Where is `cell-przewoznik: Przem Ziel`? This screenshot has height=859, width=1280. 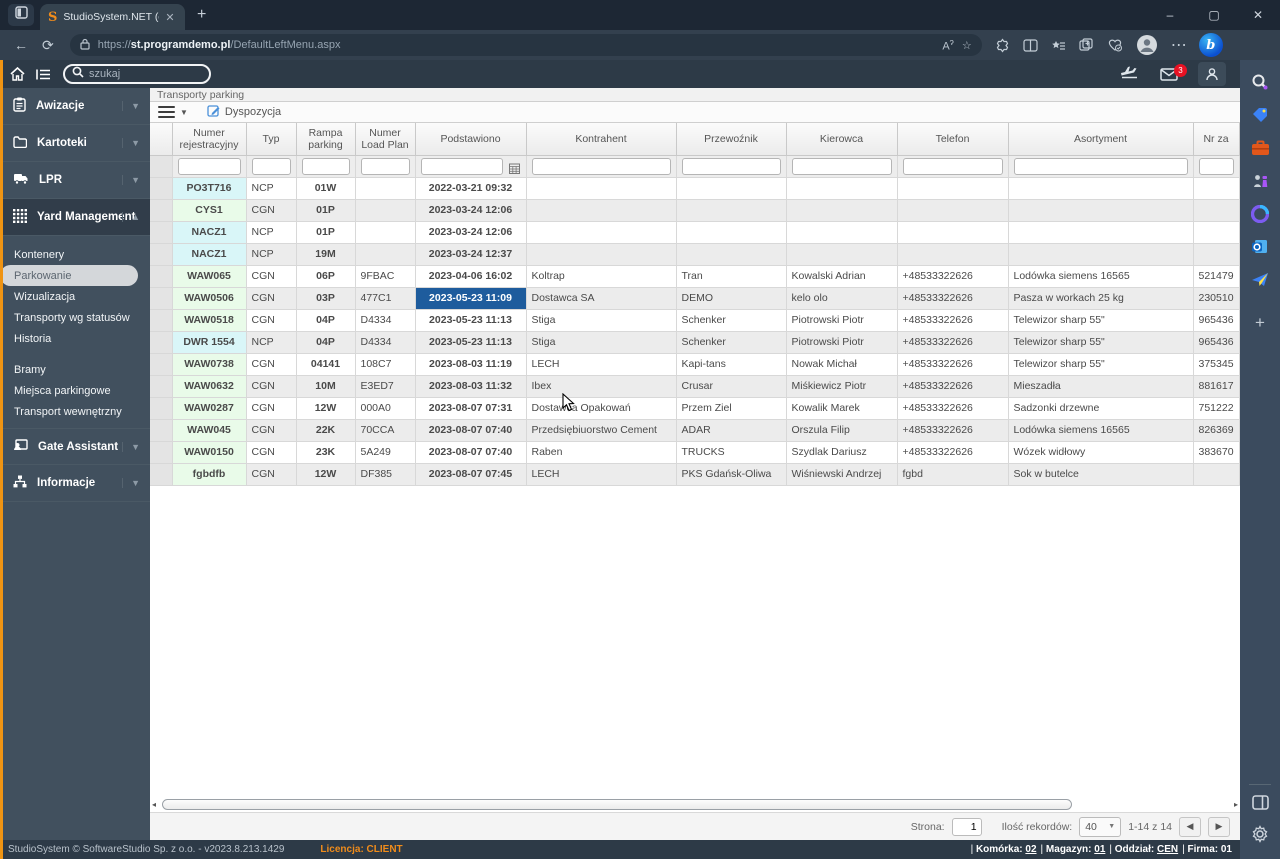
cell-przewoznik: Przem Ziel is located at coordinates (731, 408).